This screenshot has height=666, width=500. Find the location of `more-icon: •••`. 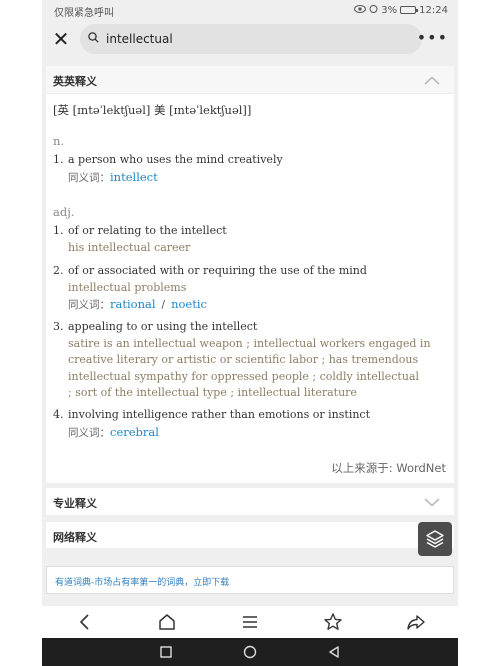

more-icon: ••• is located at coordinates (432, 38).